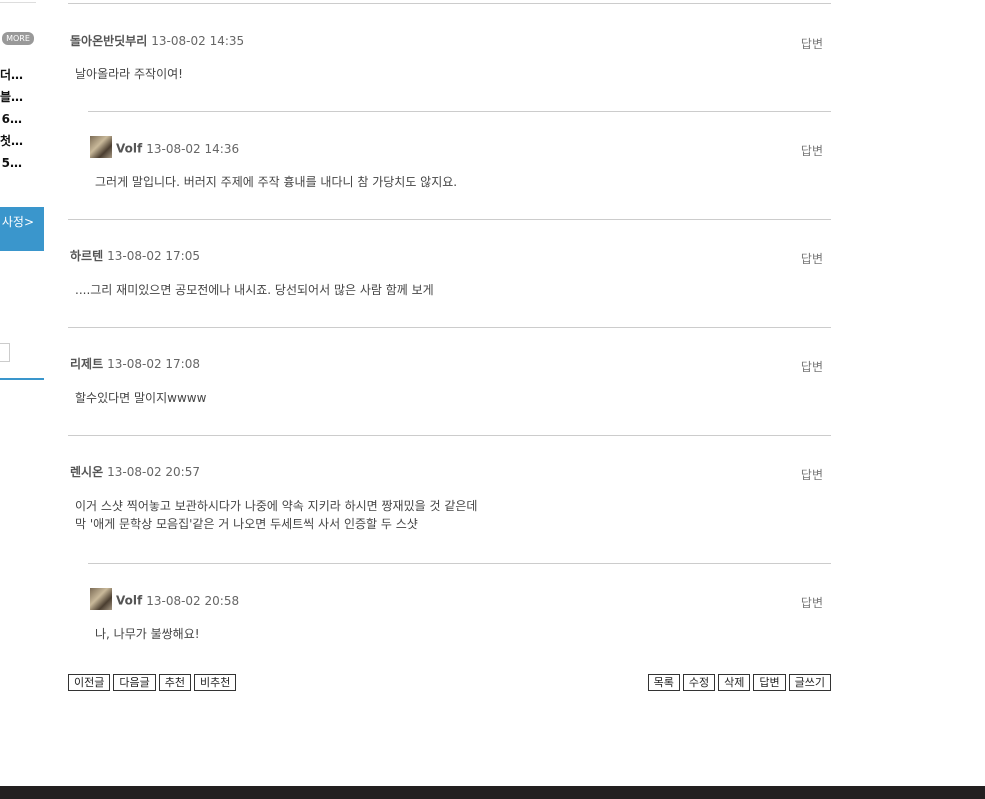 Image resolution: width=985 pixels, height=799 pixels. What do you see at coordinates (86, 364) in the screenshot?
I see `comment-author: 리제트` at bounding box center [86, 364].